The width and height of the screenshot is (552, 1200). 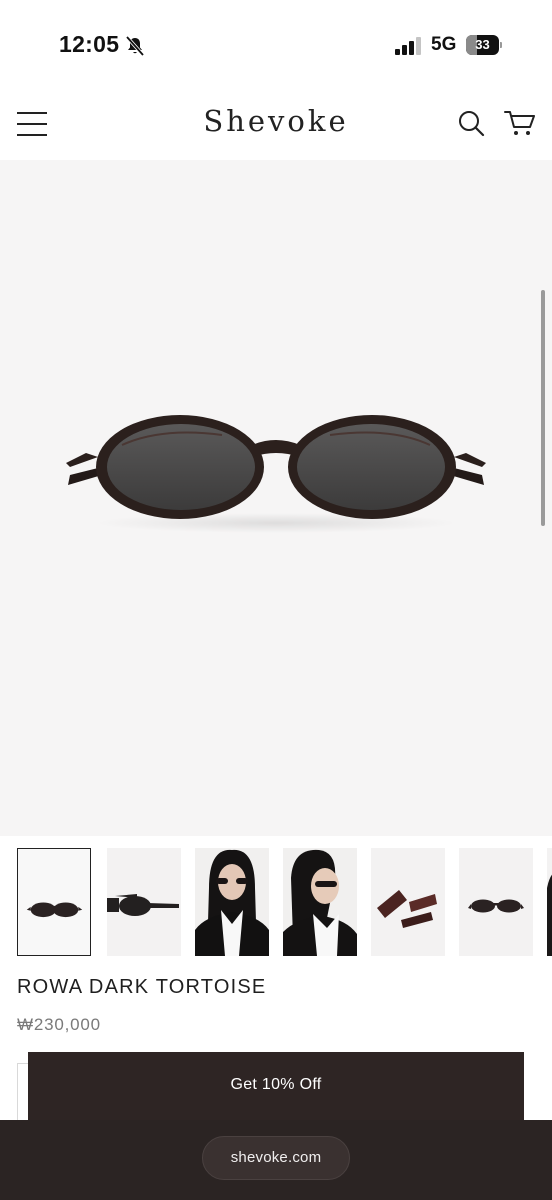 I want to click on scrollbar, so click(x=543, y=408).